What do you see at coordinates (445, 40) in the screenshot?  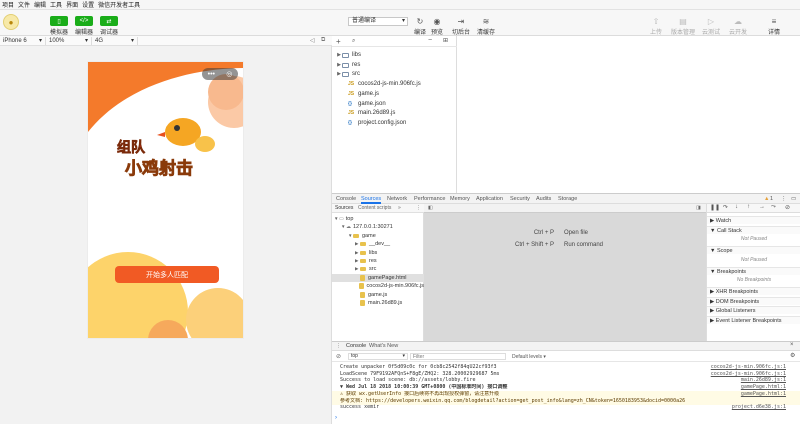 I see `layout-icon: ⊞` at bounding box center [445, 40].